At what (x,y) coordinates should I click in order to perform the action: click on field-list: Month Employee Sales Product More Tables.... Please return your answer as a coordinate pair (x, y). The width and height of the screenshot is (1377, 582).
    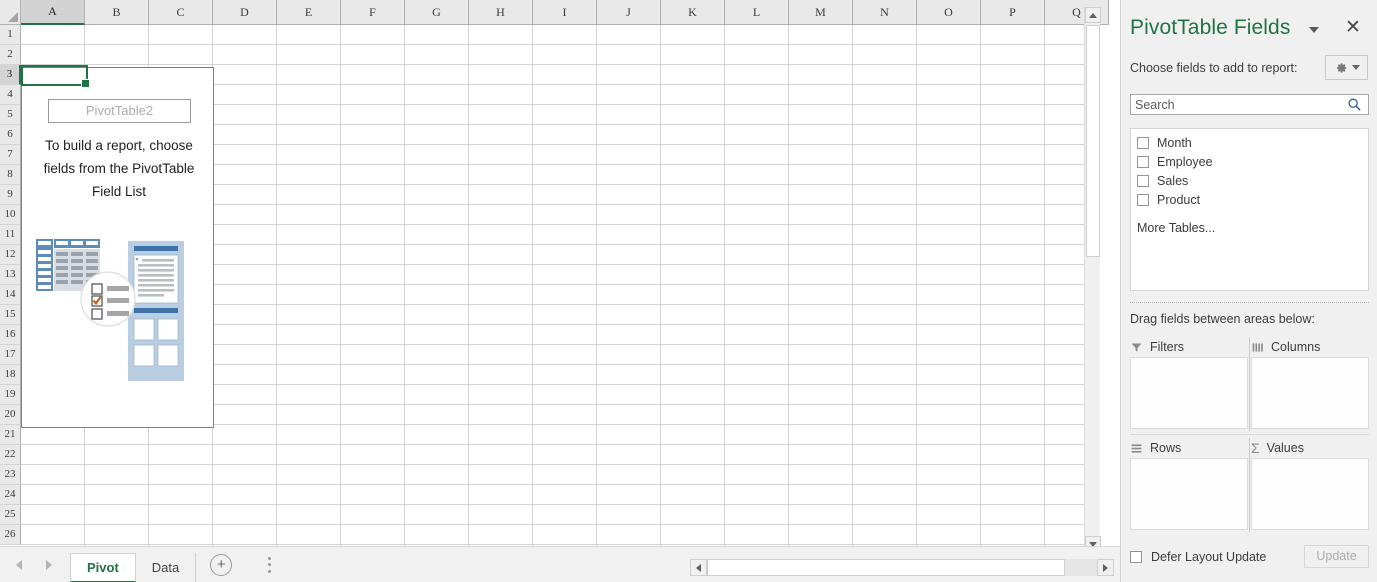
    Looking at the image, I should click on (1249, 209).